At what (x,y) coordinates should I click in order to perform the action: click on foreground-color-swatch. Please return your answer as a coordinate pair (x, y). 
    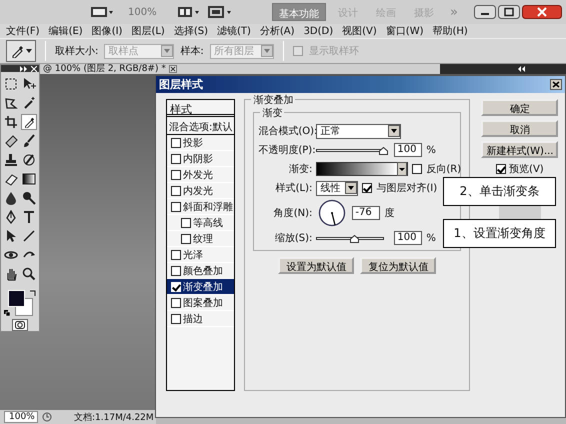
    Looking at the image, I should click on (16, 299).